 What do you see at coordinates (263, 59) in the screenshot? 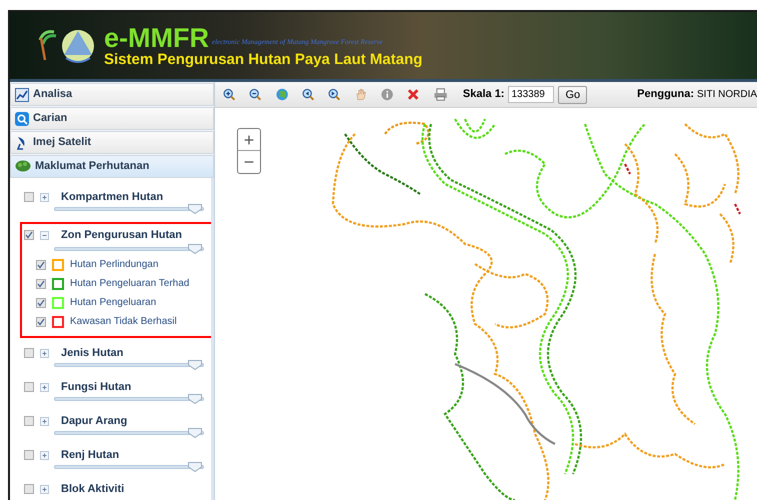
I see `app-tagline: Sistem Pengurusan Hutan Paya Laut Matang` at bounding box center [263, 59].